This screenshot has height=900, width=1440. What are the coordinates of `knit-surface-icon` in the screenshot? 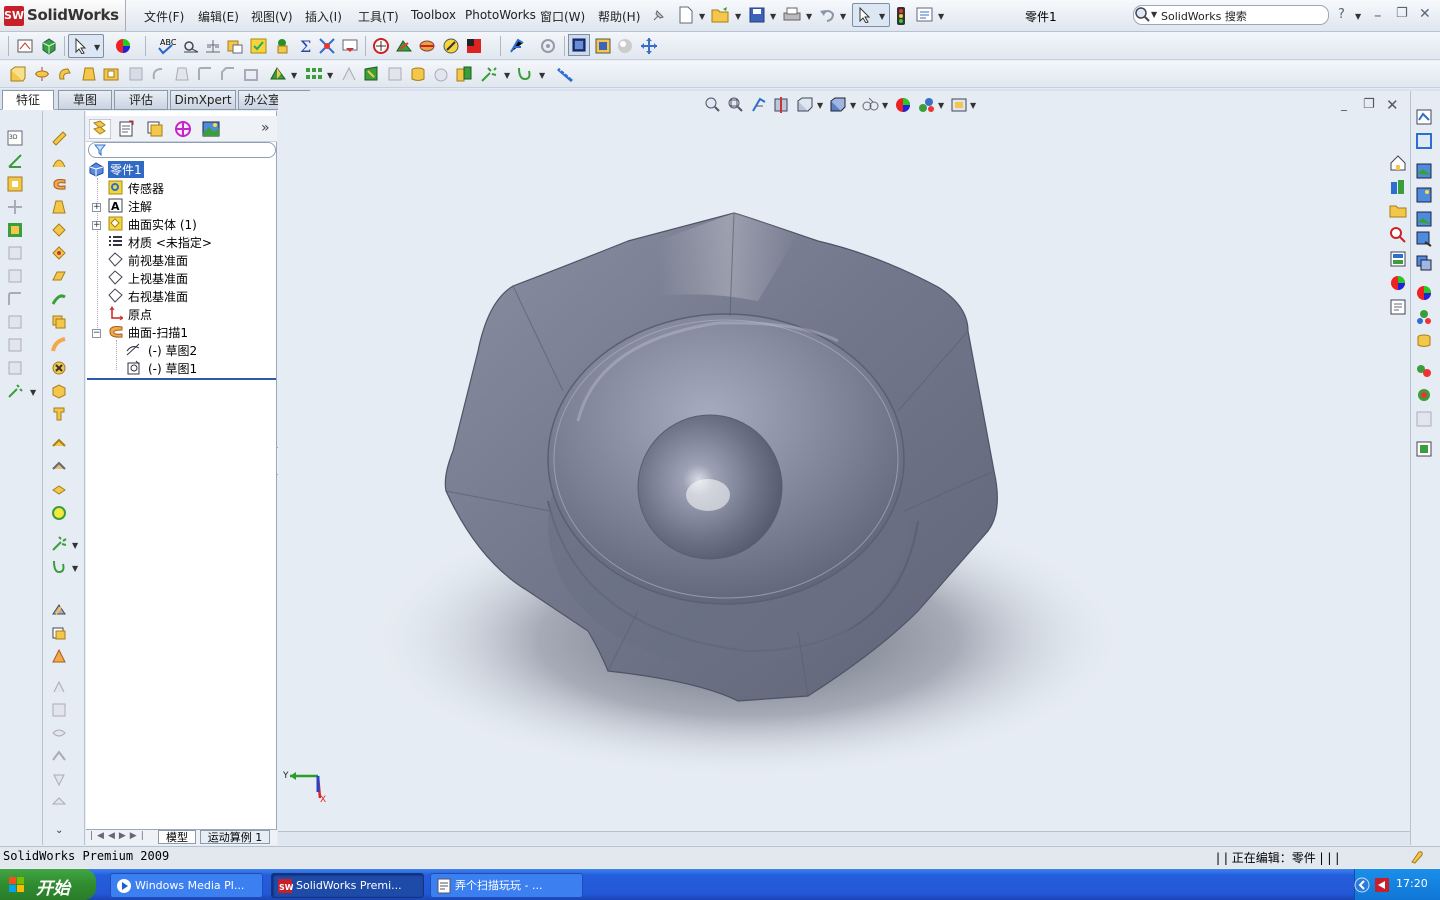 It's located at (59, 414).